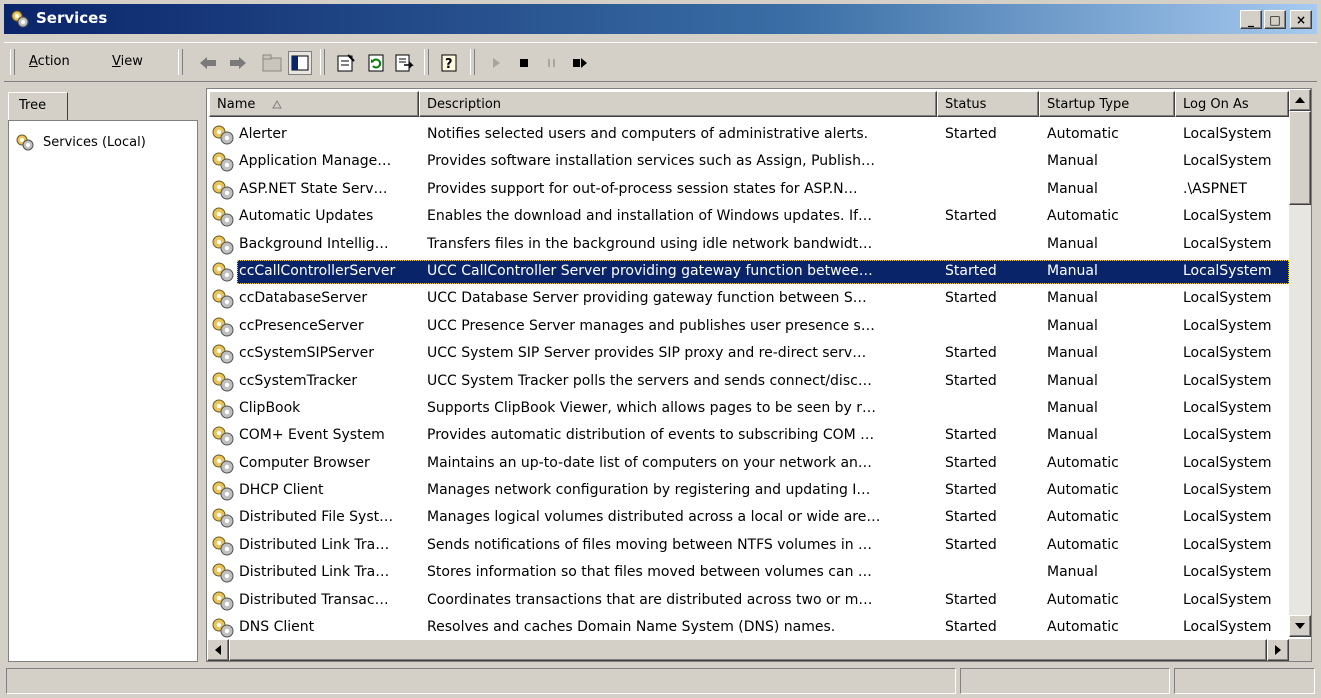 Image resolution: width=1321 pixels, height=698 pixels. Describe the element at coordinates (988, 104) in the screenshot. I see `column-header-status: Status` at that location.